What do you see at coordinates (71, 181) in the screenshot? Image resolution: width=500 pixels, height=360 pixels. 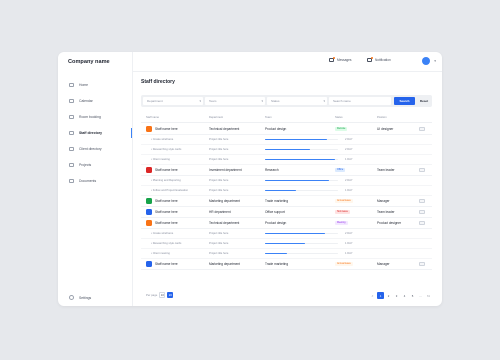 I see `documents-icon` at bounding box center [71, 181].